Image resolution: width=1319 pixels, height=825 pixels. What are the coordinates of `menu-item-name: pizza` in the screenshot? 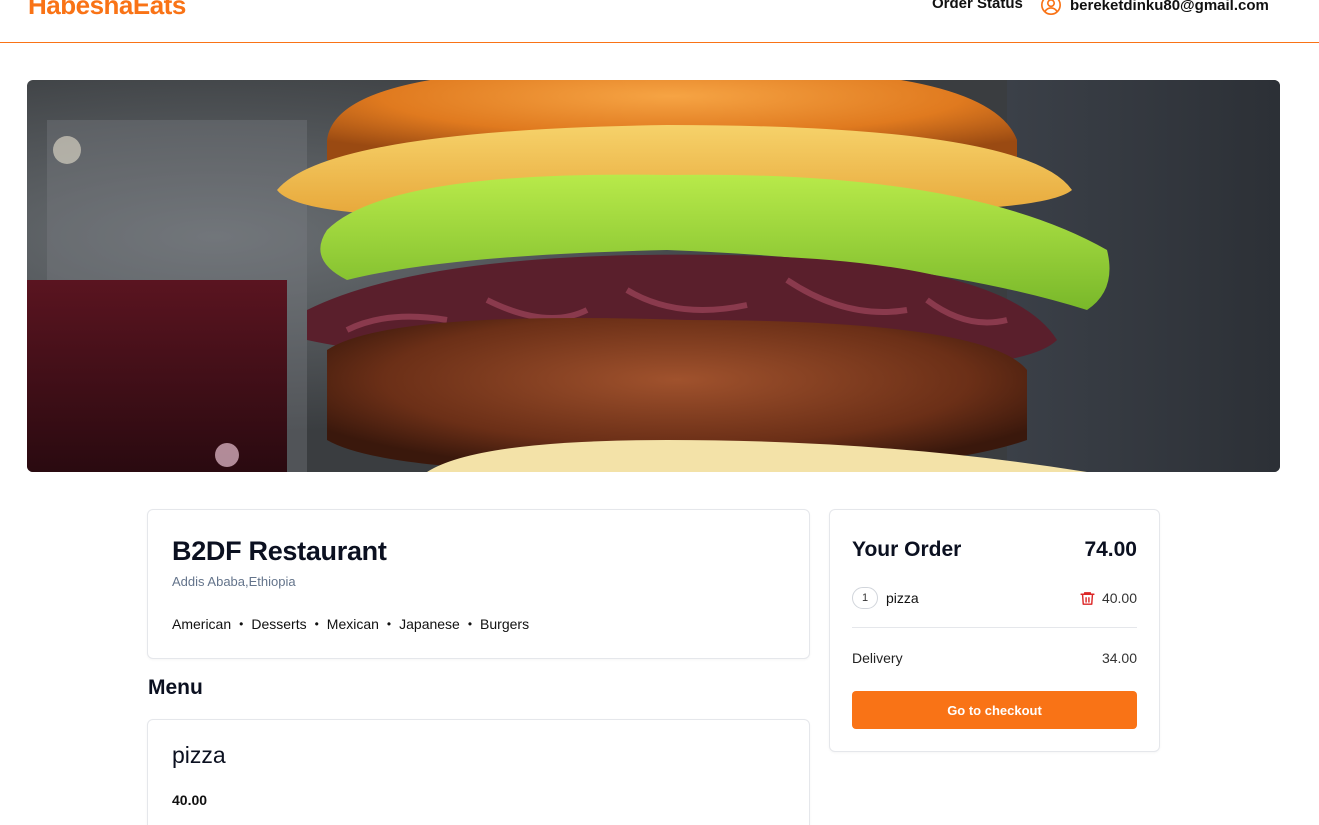 It's located at (199, 755).